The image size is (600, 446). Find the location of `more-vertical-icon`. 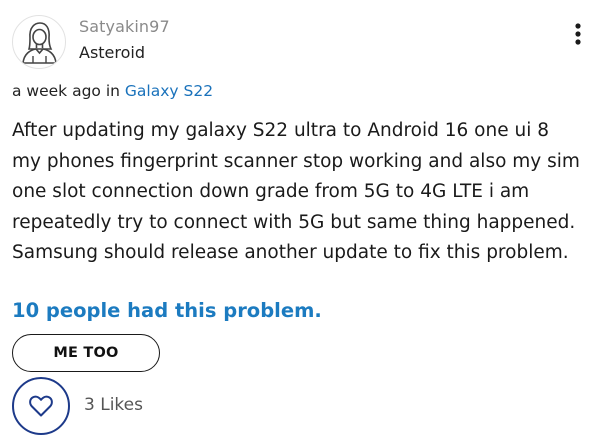

more-vertical-icon is located at coordinates (578, 34).